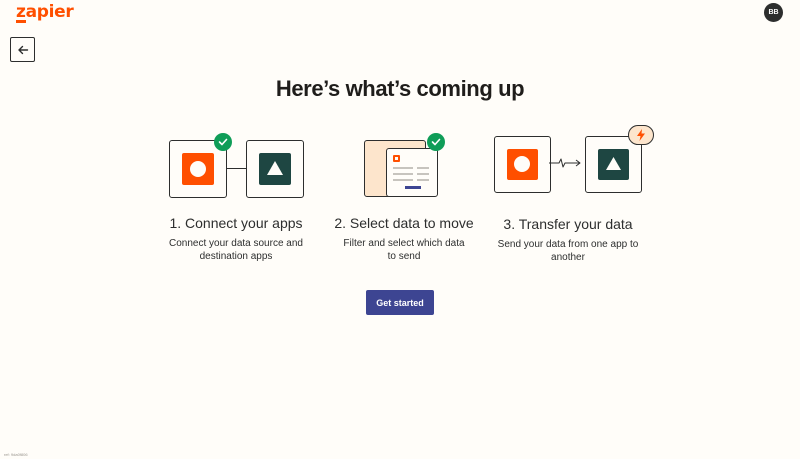 The image size is (800, 459). I want to click on back-button, so click(22, 49).